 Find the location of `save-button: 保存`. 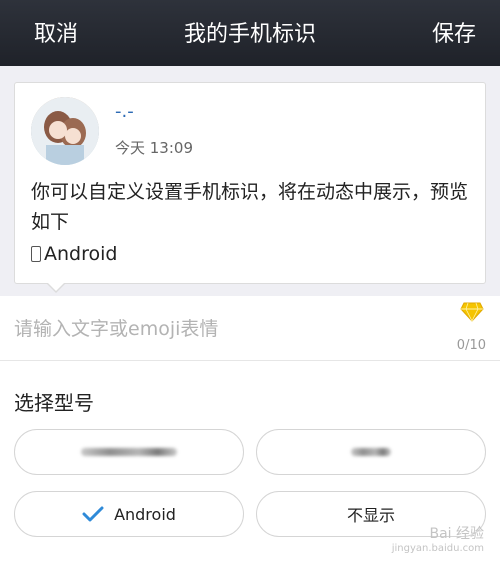

save-button: 保存 is located at coordinates (454, 32).